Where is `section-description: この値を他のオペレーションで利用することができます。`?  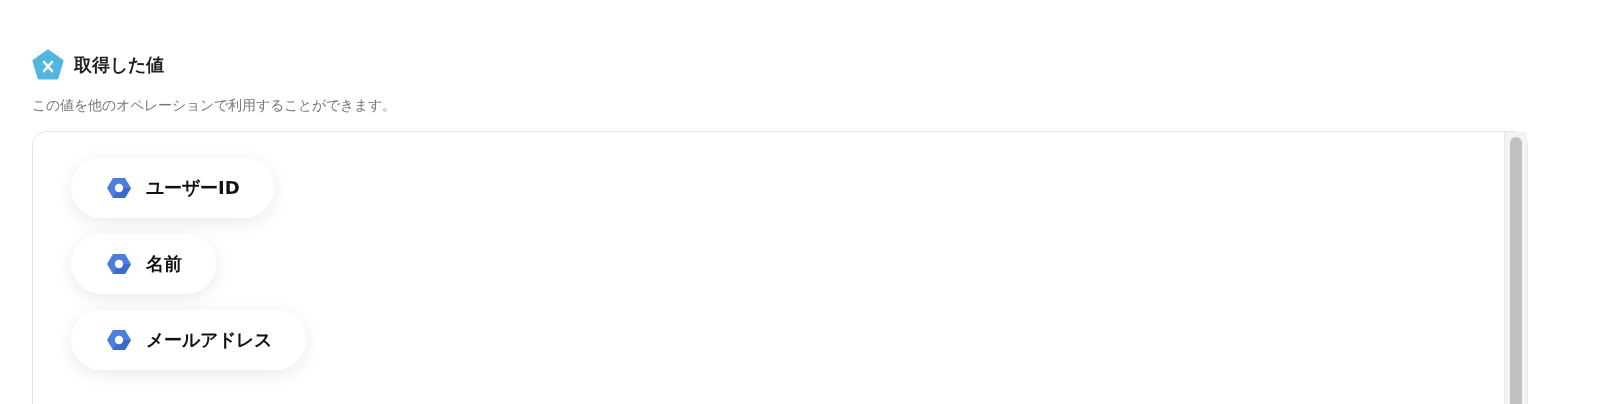 section-description: この値を他のオペレーションで利用することができます。 is located at coordinates (214, 106).